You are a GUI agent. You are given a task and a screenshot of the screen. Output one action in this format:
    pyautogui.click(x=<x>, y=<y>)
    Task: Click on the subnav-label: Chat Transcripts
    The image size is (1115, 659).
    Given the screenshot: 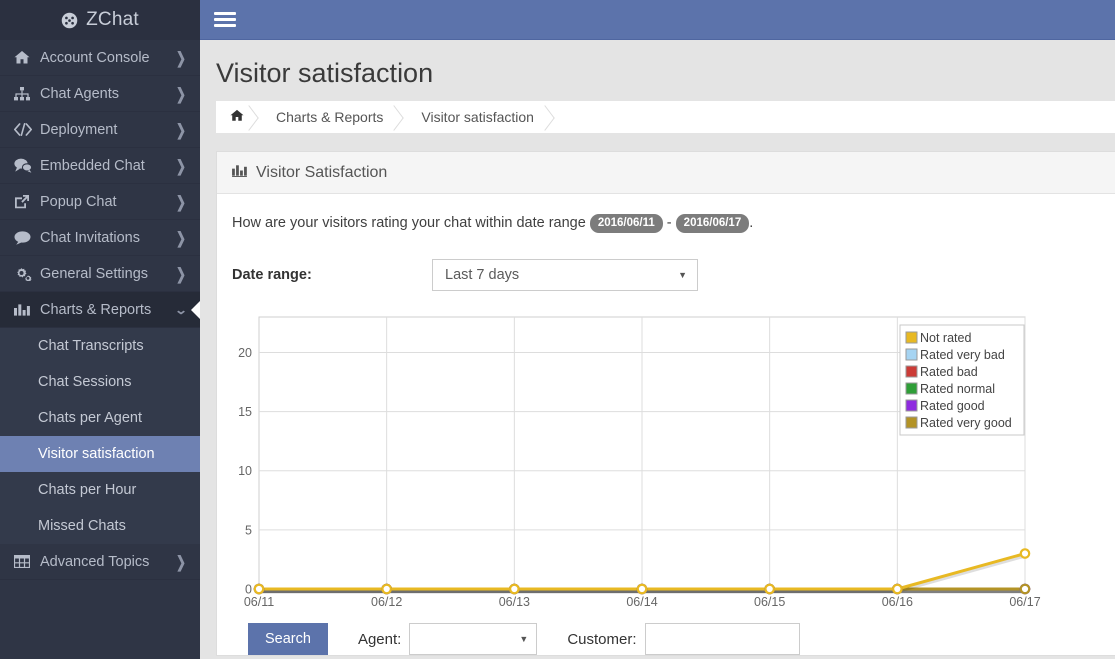 What is the action you would take?
    pyautogui.click(x=91, y=346)
    